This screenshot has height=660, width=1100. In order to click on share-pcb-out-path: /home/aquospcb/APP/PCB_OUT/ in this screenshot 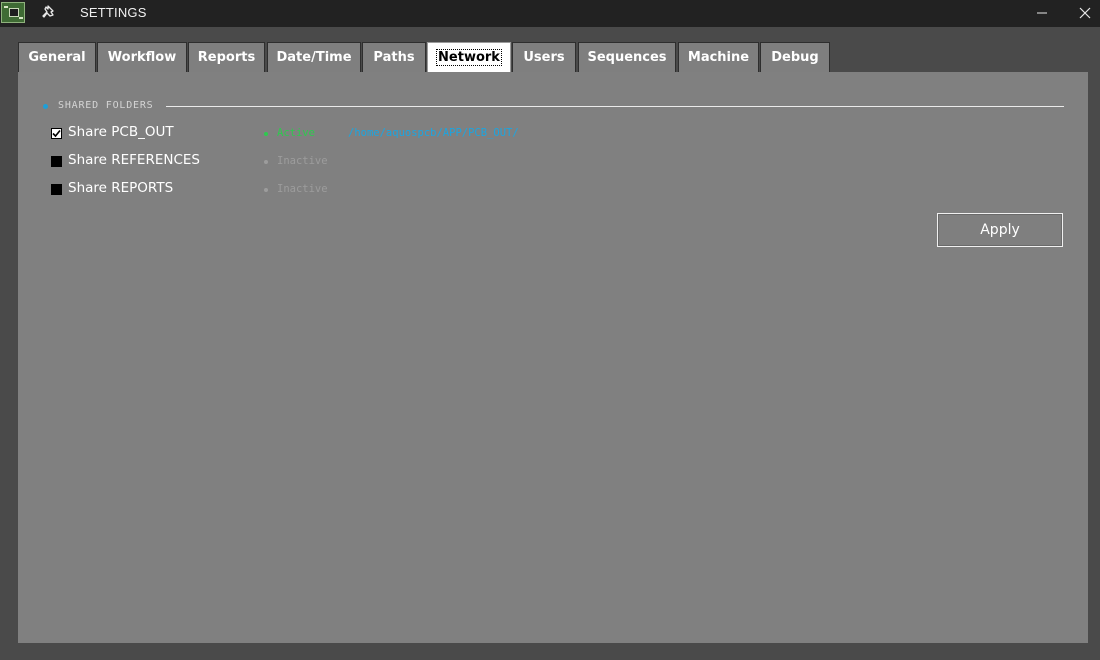, I will do `click(433, 133)`.